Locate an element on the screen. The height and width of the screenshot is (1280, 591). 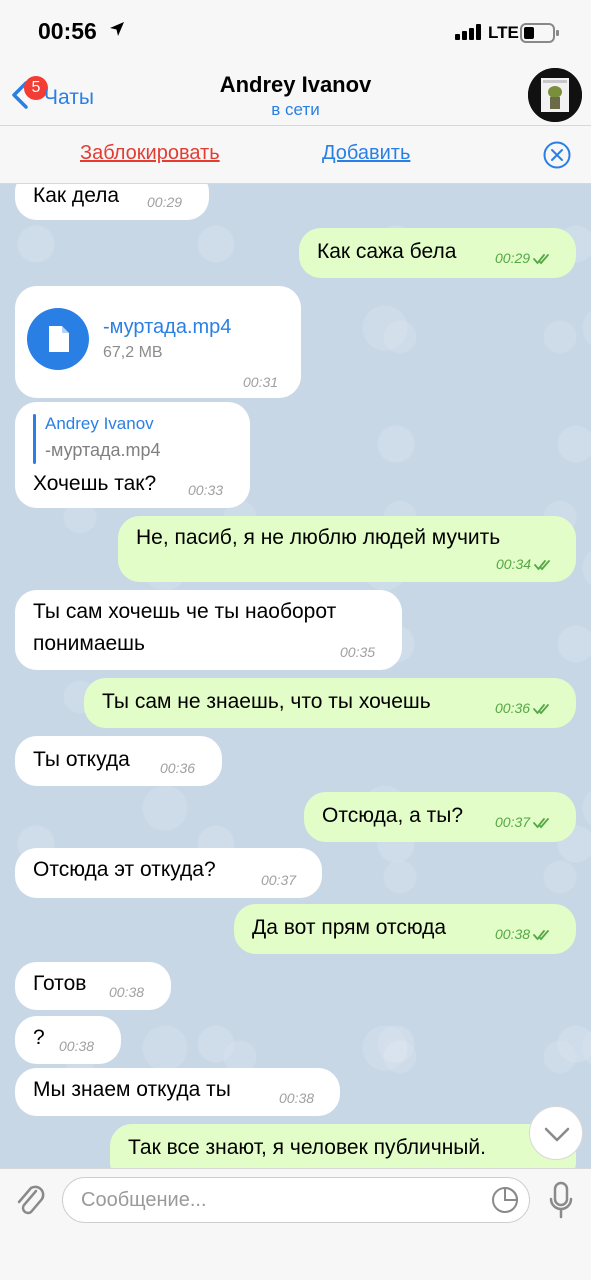
scroll-to-bottom-button is located at coordinates (556, 1133).